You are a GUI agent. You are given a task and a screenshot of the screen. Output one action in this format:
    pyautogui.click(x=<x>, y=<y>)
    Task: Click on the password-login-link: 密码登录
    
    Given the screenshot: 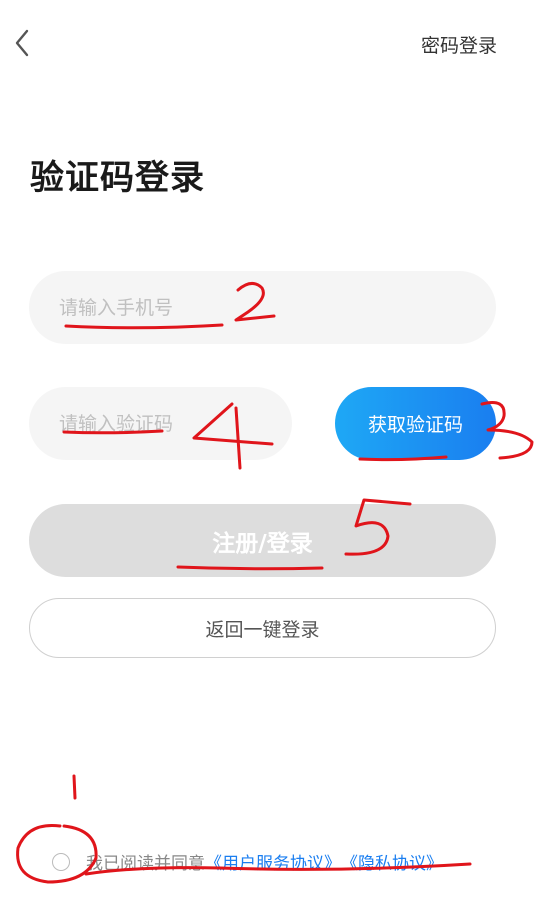 What is the action you would take?
    pyautogui.click(x=459, y=44)
    